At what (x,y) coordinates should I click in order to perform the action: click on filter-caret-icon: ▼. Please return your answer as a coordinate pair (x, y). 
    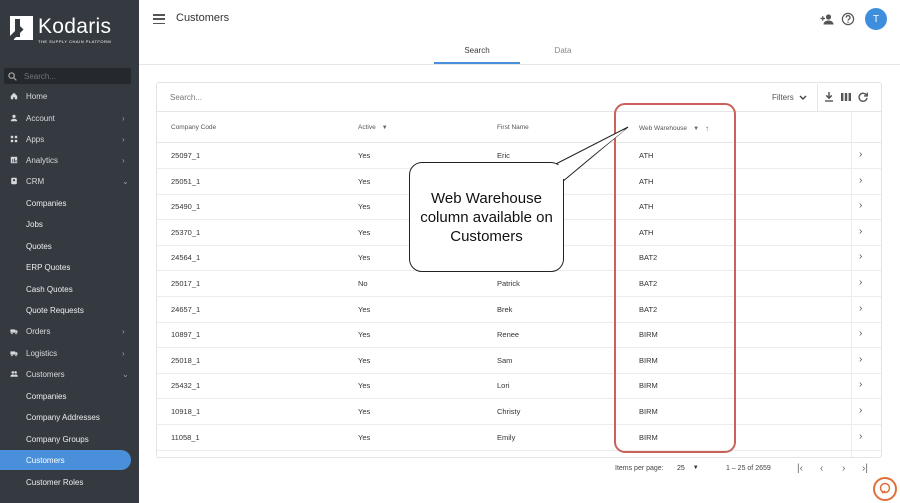
    Looking at the image, I should click on (385, 128).